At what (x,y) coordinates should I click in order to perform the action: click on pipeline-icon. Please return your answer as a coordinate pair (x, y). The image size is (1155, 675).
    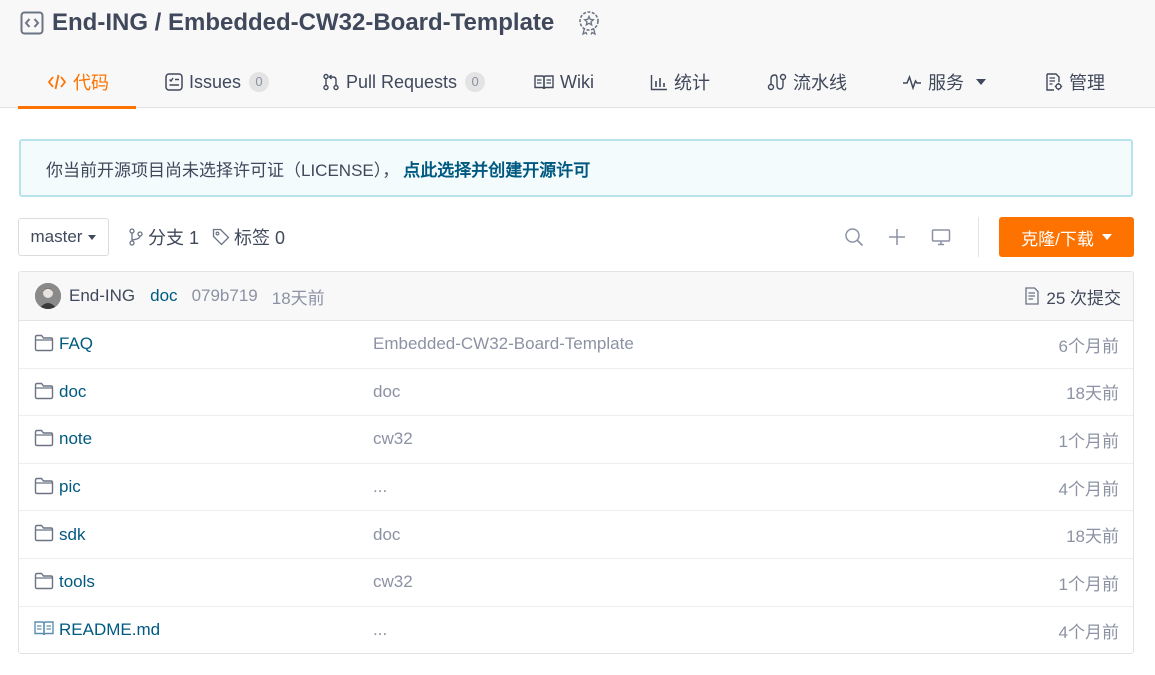
    Looking at the image, I should click on (777, 82).